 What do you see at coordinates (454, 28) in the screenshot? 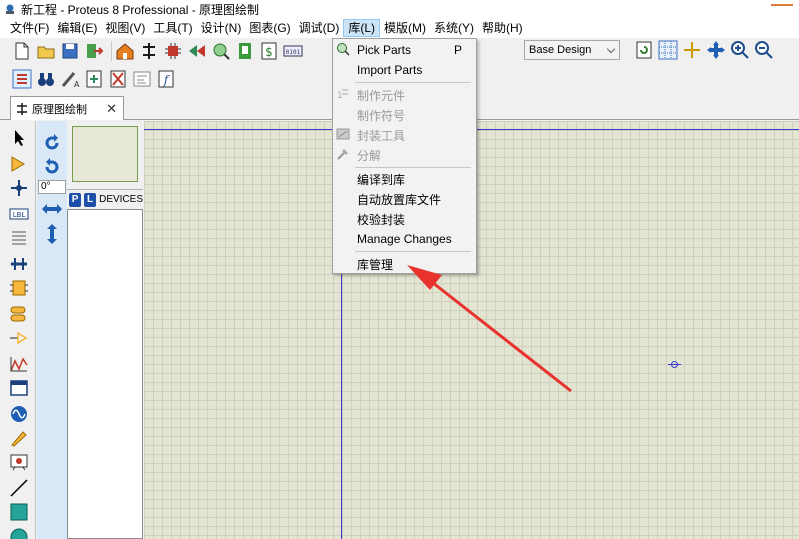
I see `menu-system: 系统(Y)` at bounding box center [454, 28].